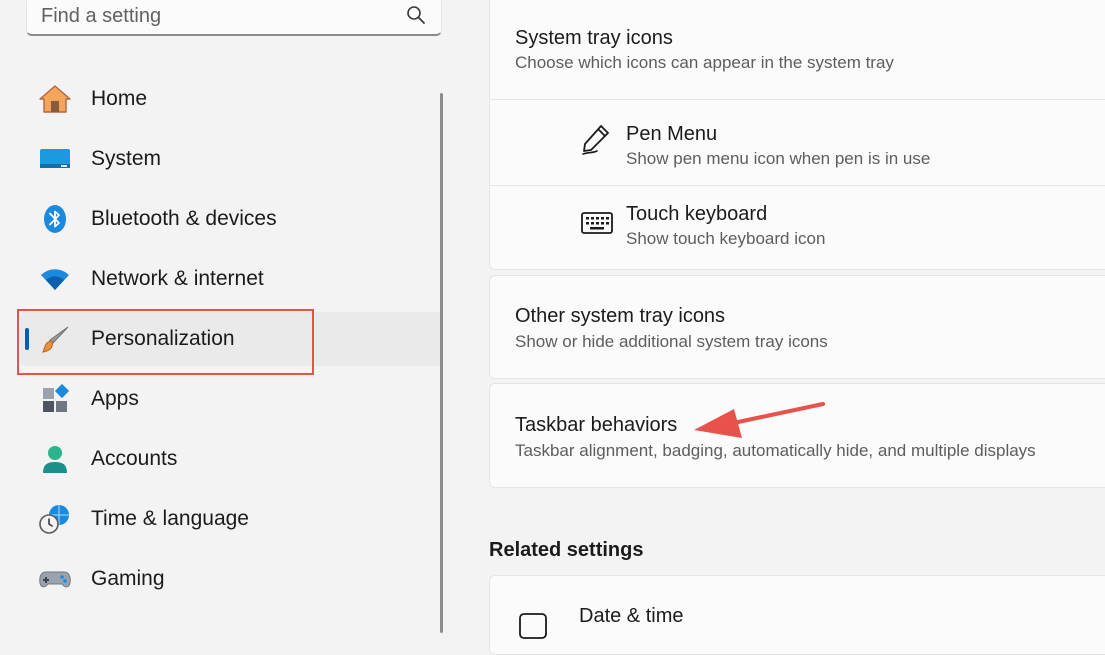 This screenshot has width=1105, height=655. What do you see at coordinates (115, 398) in the screenshot?
I see `sidebar-item-label: Apps` at bounding box center [115, 398].